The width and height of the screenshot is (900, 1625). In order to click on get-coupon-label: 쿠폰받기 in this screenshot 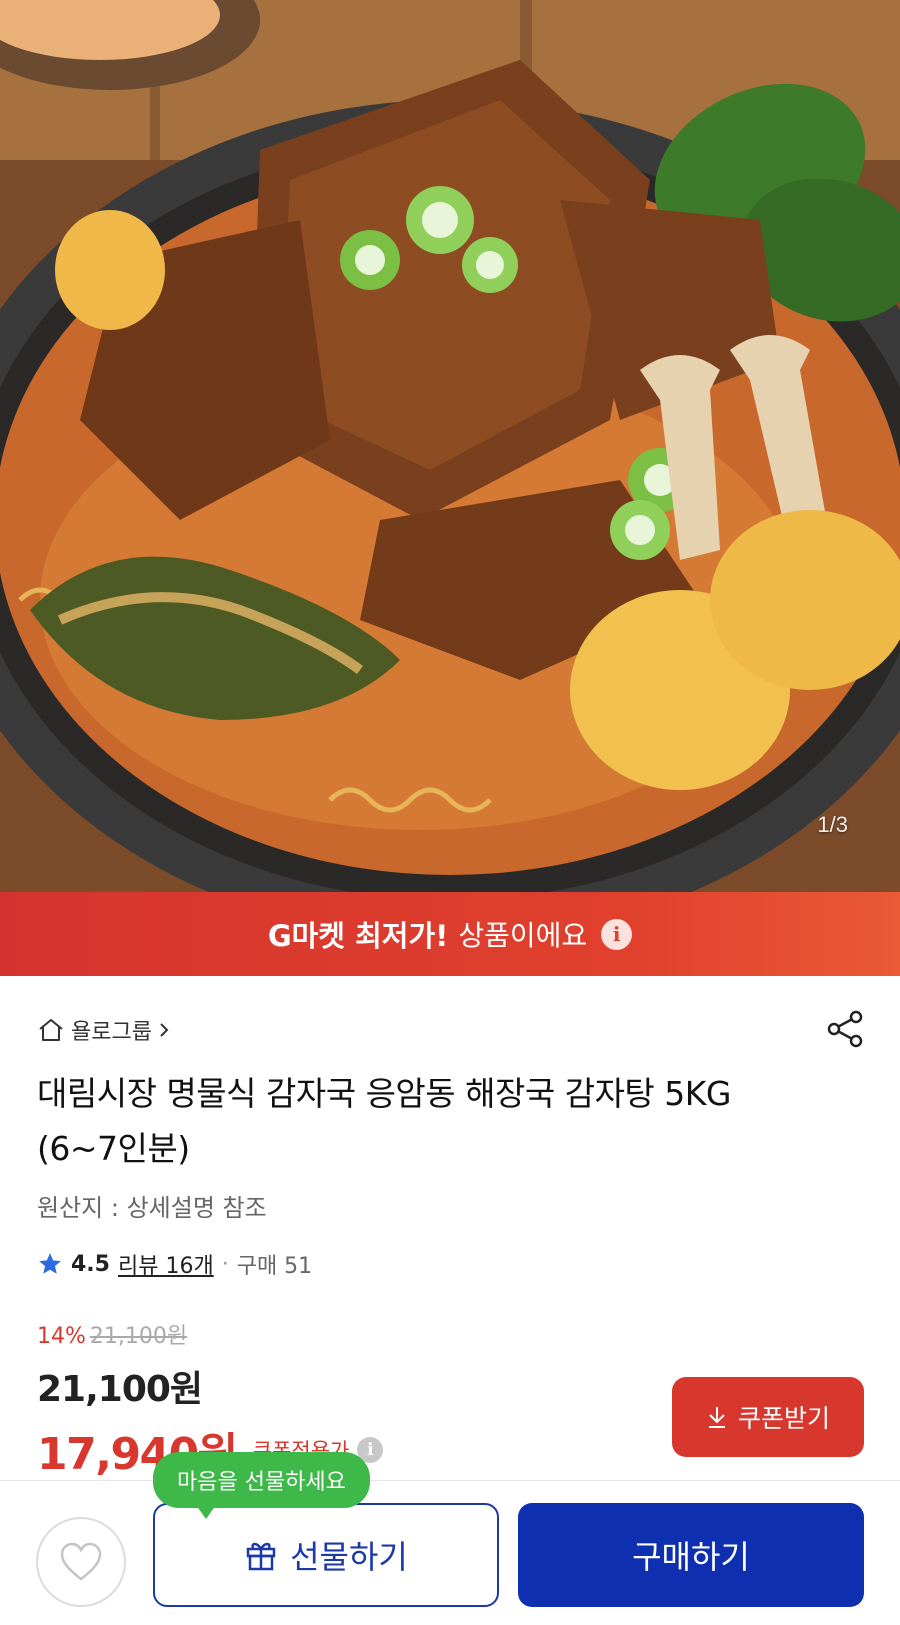, I will do `click(783, 1418)`.